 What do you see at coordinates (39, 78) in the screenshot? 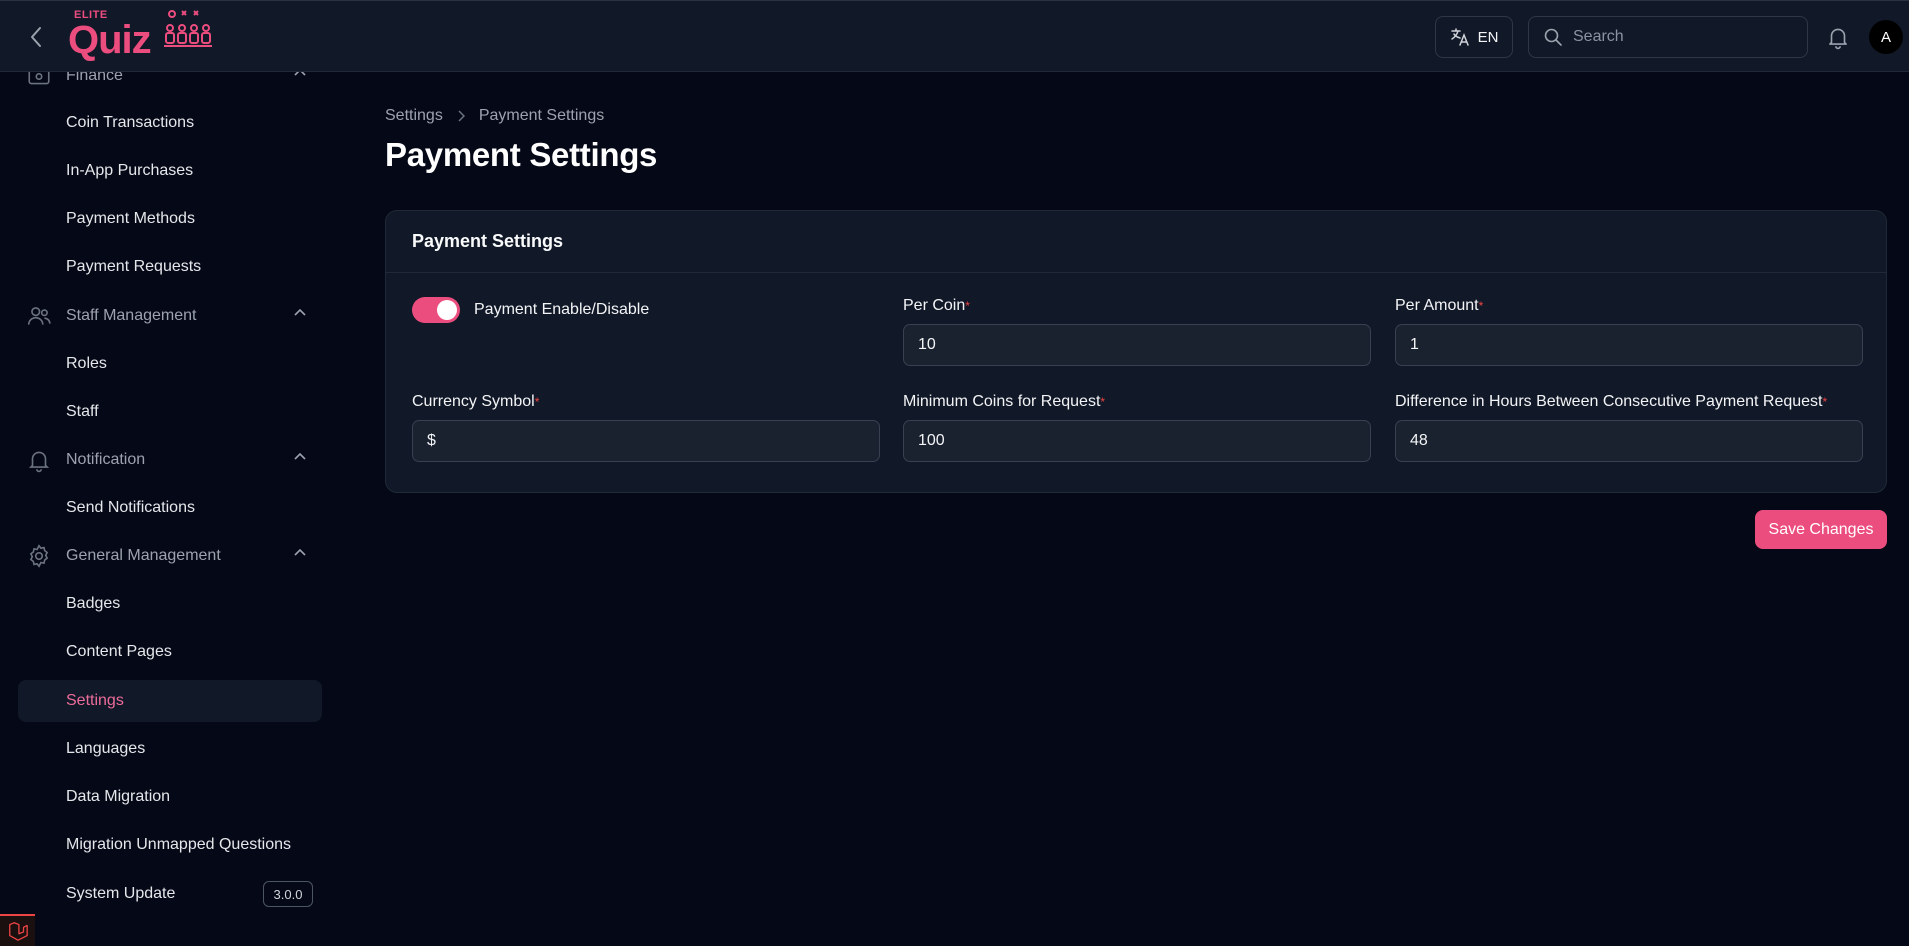
I see `wallet-icon` at bounding box center [39, 78].